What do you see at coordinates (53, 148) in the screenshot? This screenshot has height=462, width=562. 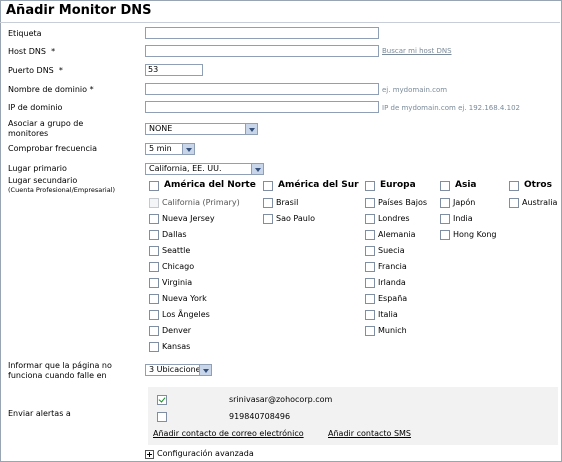 I see `frequency-label: Comprobar frecuencia` at bounding box center [53, 148].